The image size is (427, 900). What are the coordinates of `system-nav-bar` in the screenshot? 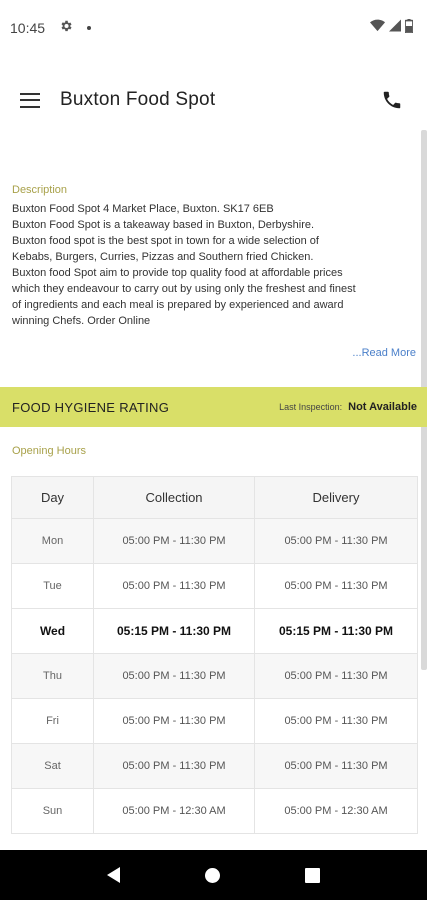 It's located at (213, 875).